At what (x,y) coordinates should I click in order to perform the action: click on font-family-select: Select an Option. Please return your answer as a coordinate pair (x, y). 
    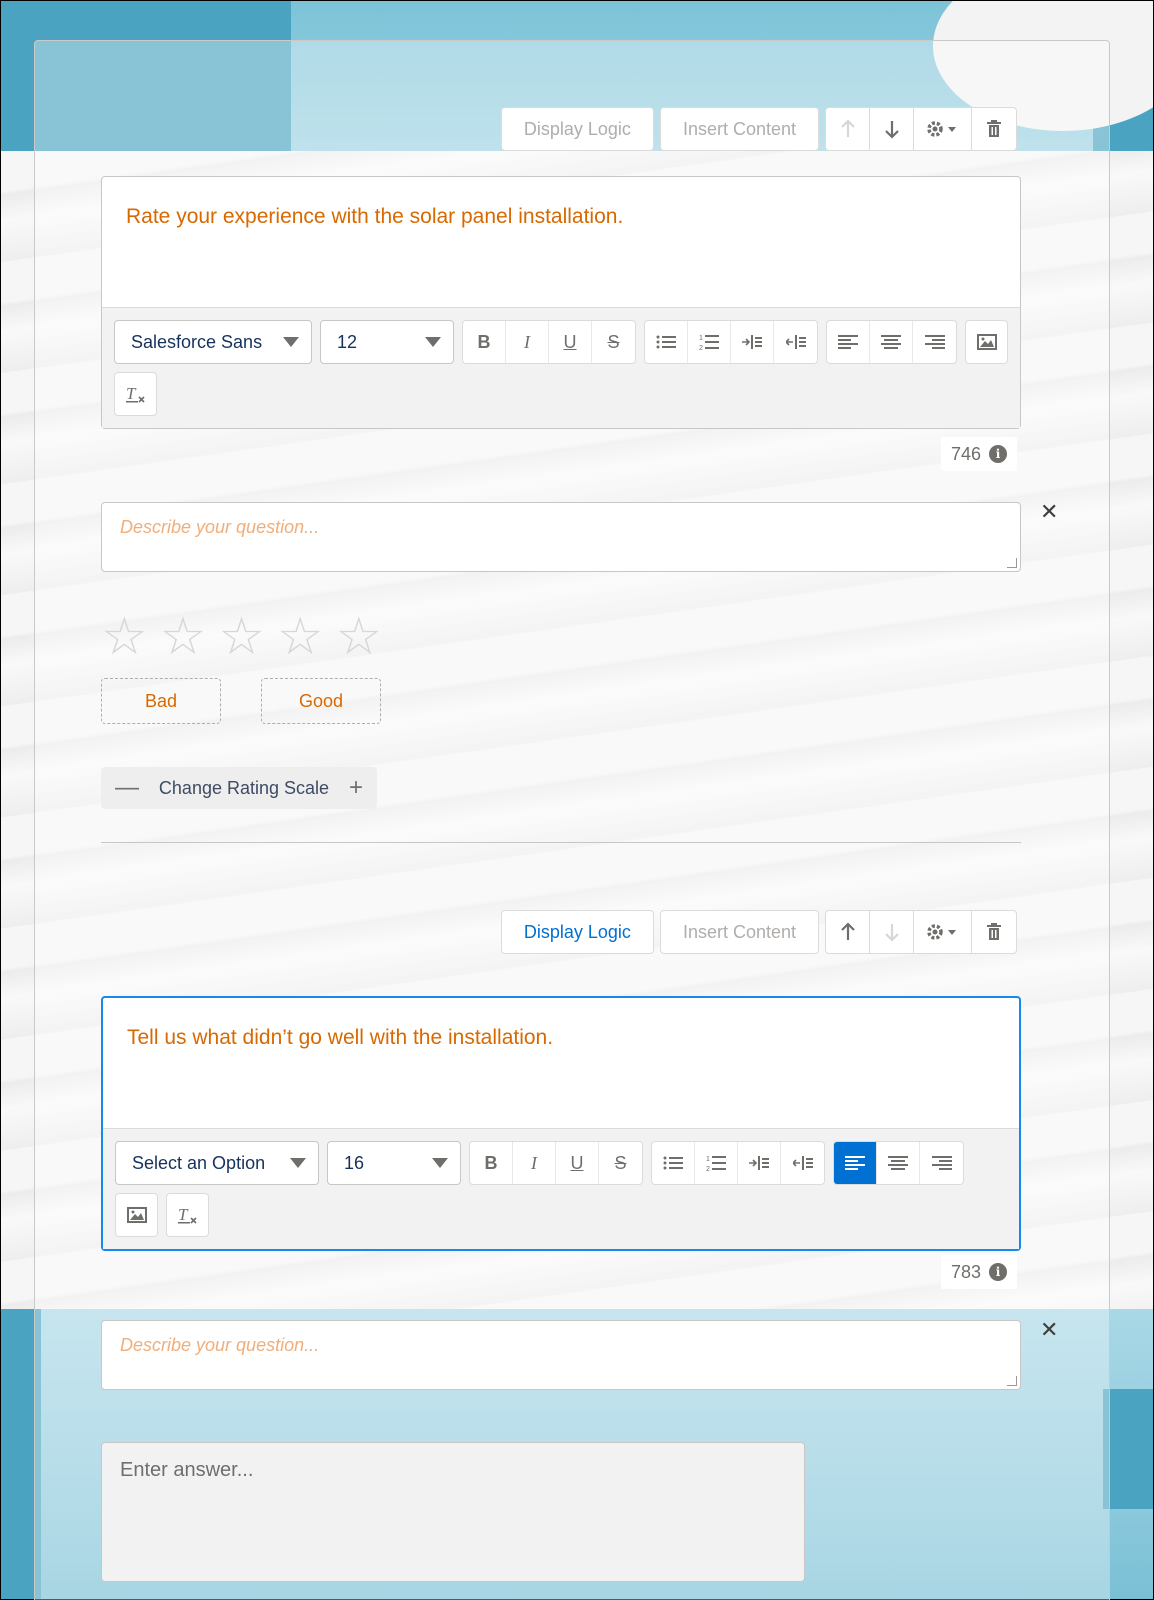
    Looking at the image, I should click on (217, 1163).